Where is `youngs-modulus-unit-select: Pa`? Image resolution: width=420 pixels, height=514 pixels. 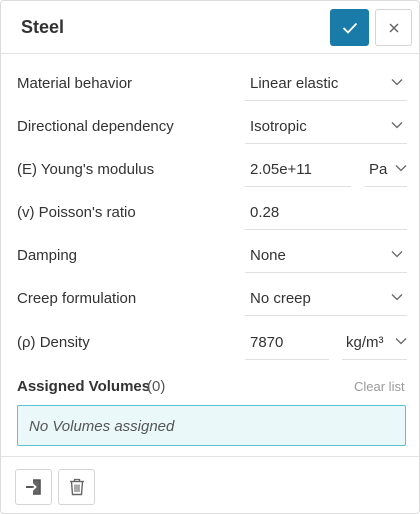
youngs-modulus-unit-select: Pa is located at coordinates (386, 169).